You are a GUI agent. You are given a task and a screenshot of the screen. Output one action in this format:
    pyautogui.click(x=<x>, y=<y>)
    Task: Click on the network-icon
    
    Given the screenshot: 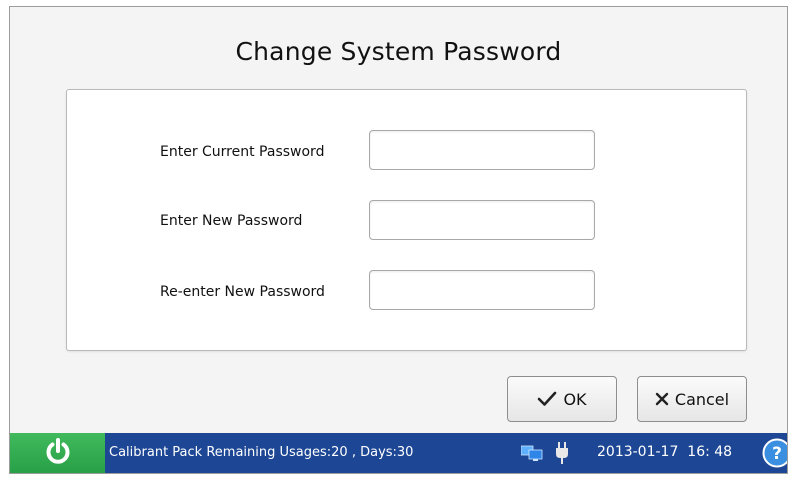 What is the action you would take?
    pyautogui.click(x=531, y=455)
    